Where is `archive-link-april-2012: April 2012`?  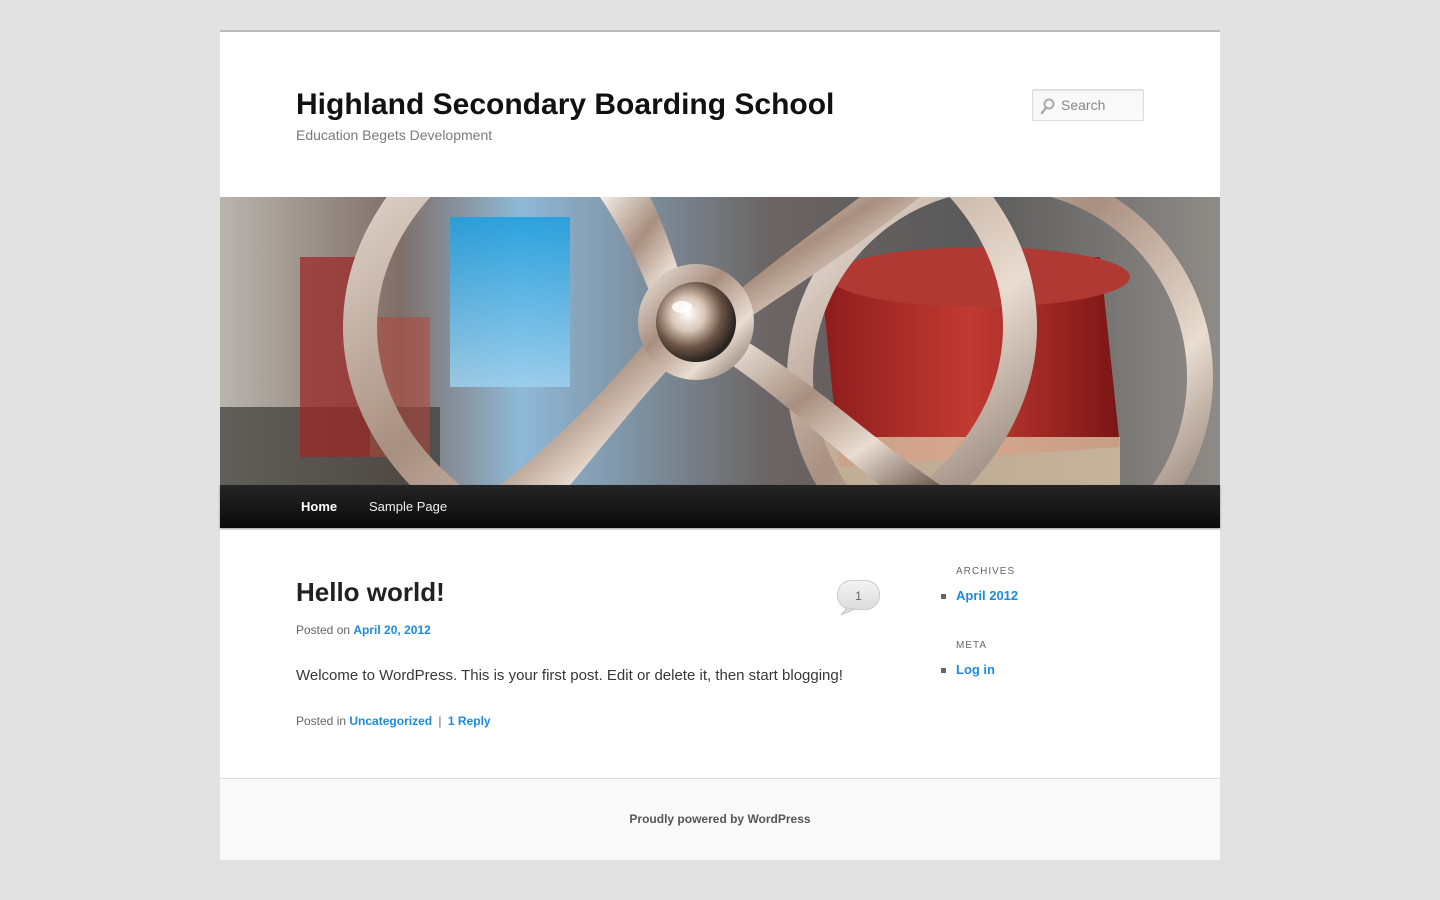
archive-link-april-2012: April 2012 is located at coordinates (987, 595).